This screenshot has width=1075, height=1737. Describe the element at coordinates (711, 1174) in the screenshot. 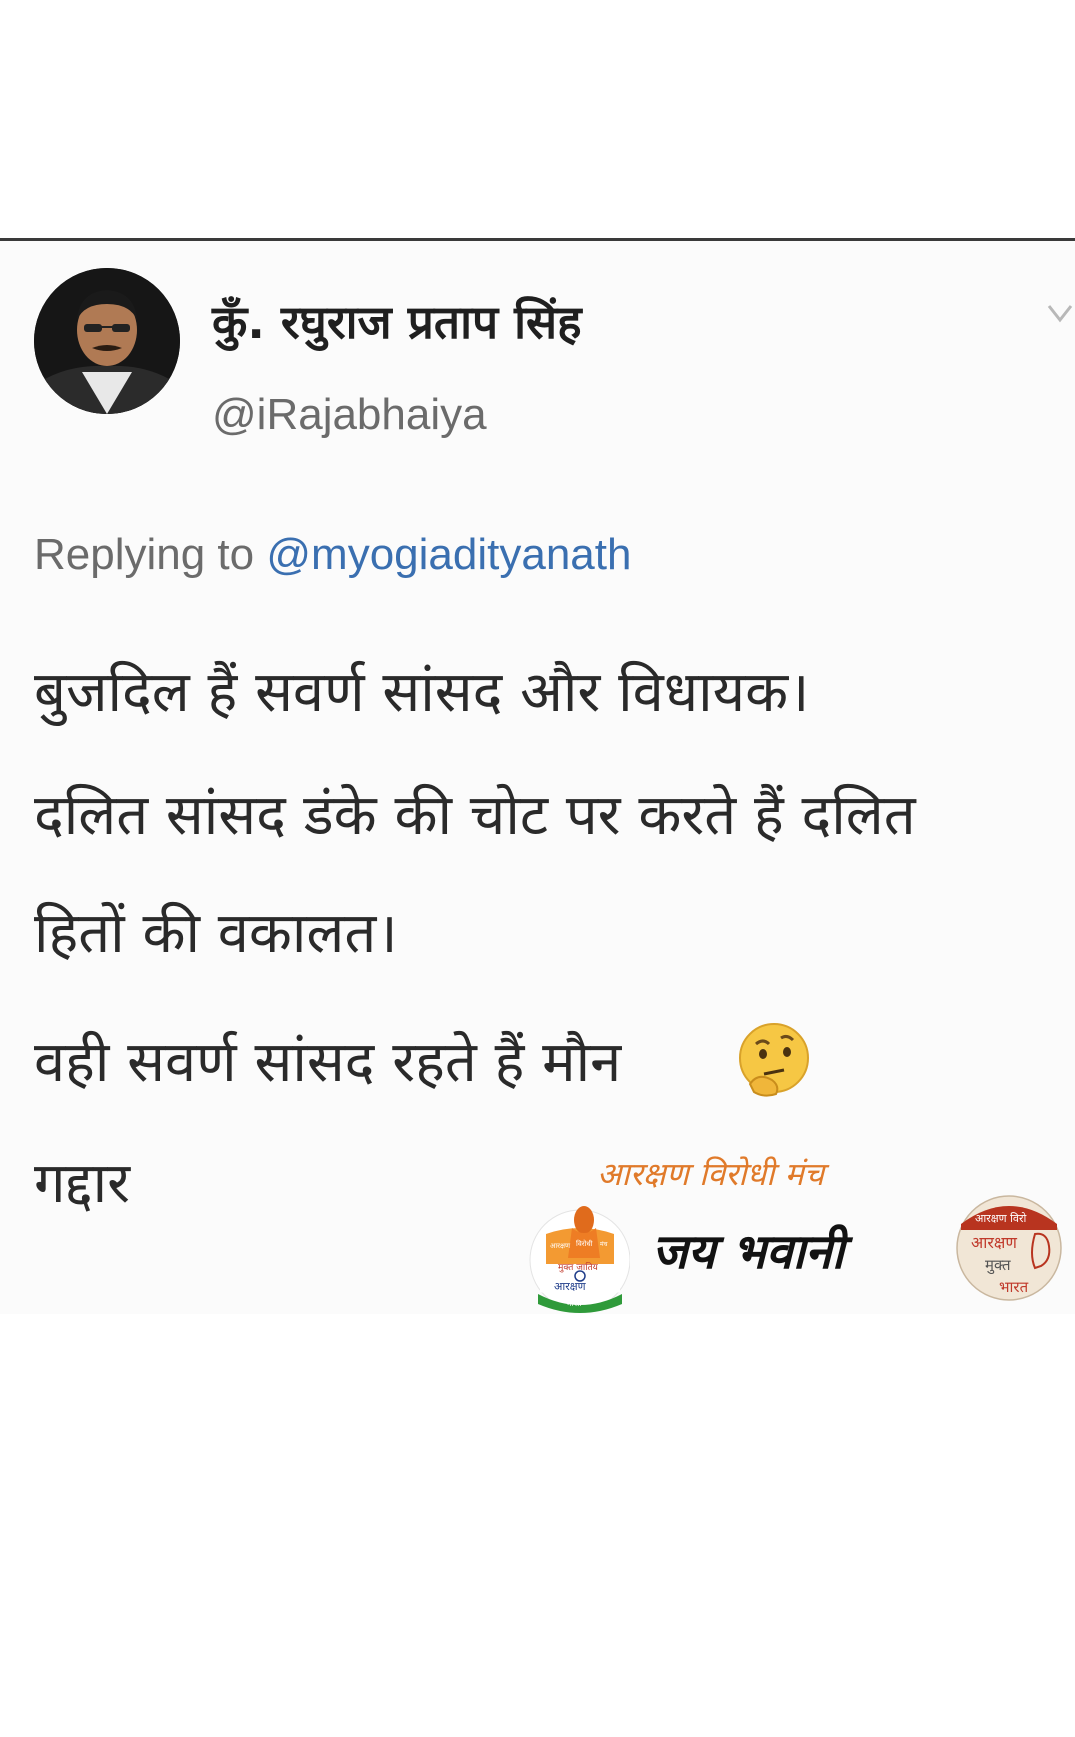

I see `manch-title: आरक्षण विरोधी मंच` at that location.